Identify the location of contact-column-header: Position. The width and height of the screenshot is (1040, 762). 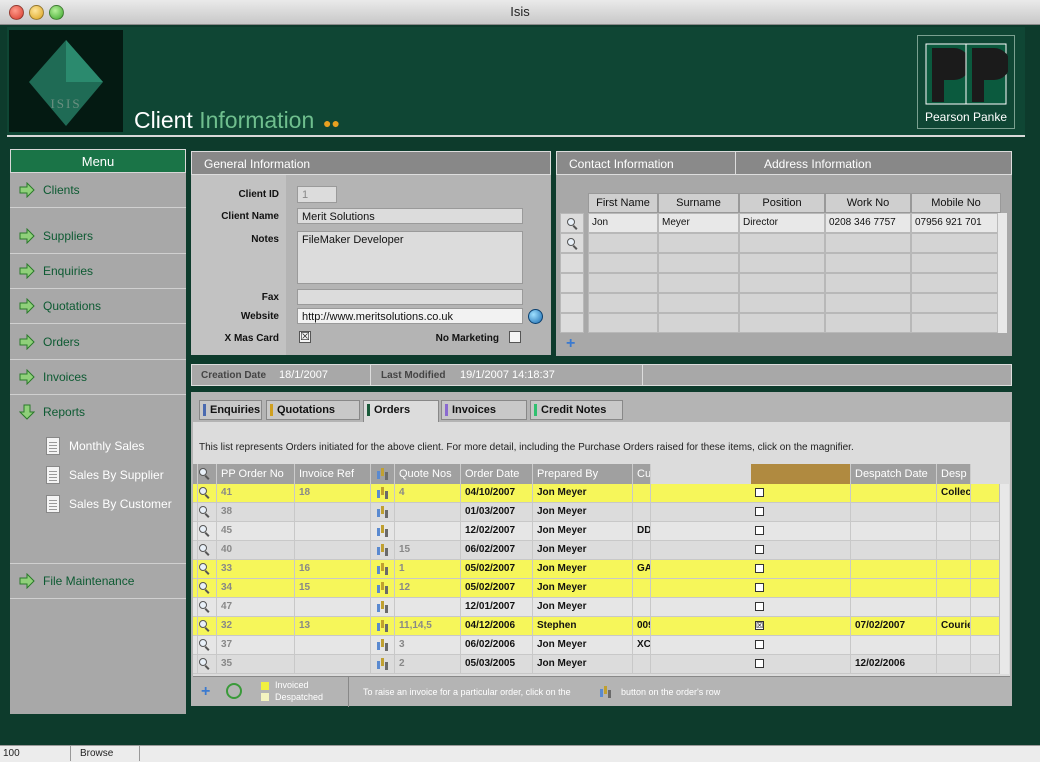
(782, 203).